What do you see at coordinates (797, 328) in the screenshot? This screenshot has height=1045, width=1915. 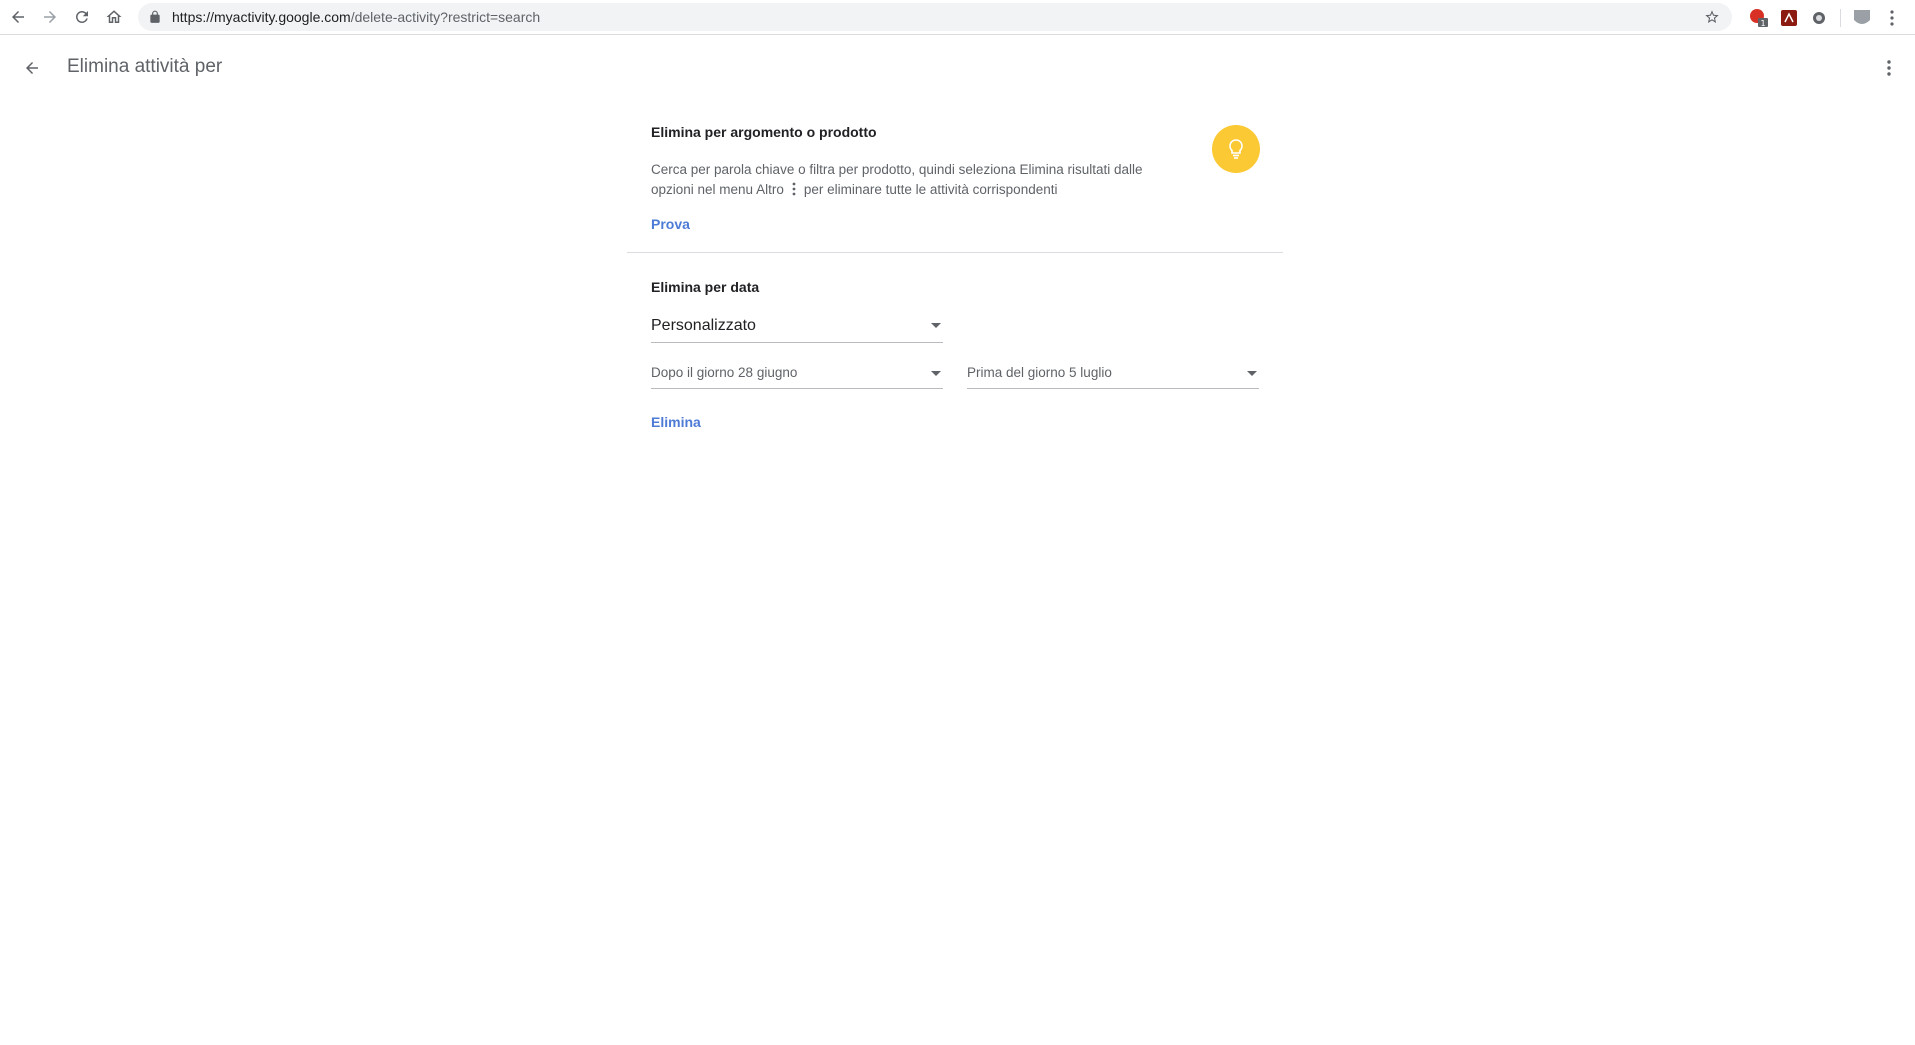 I see `date-range-select: Personalizzato` at bounding box center [797, 328].